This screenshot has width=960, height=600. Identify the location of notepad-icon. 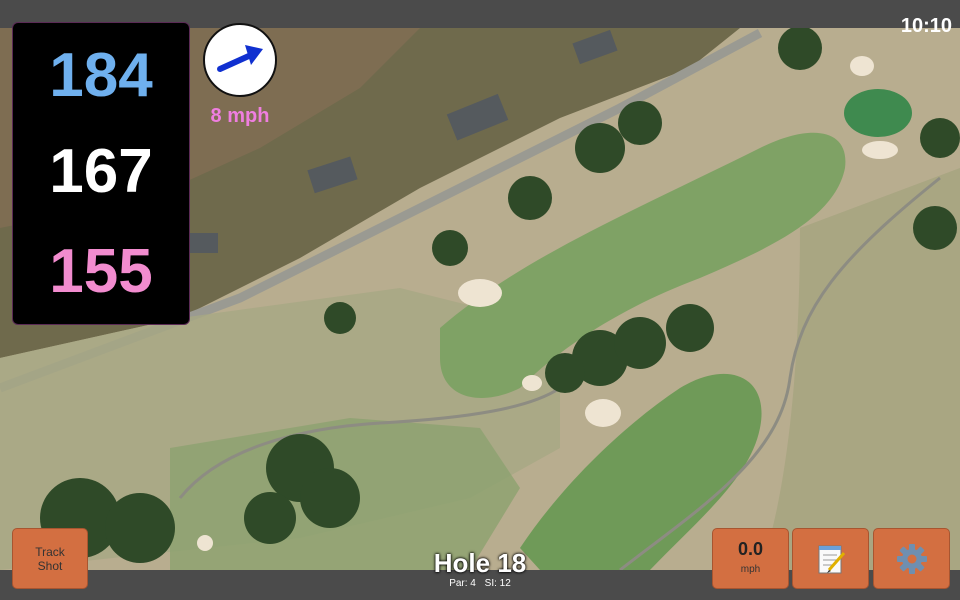
(832, 559).